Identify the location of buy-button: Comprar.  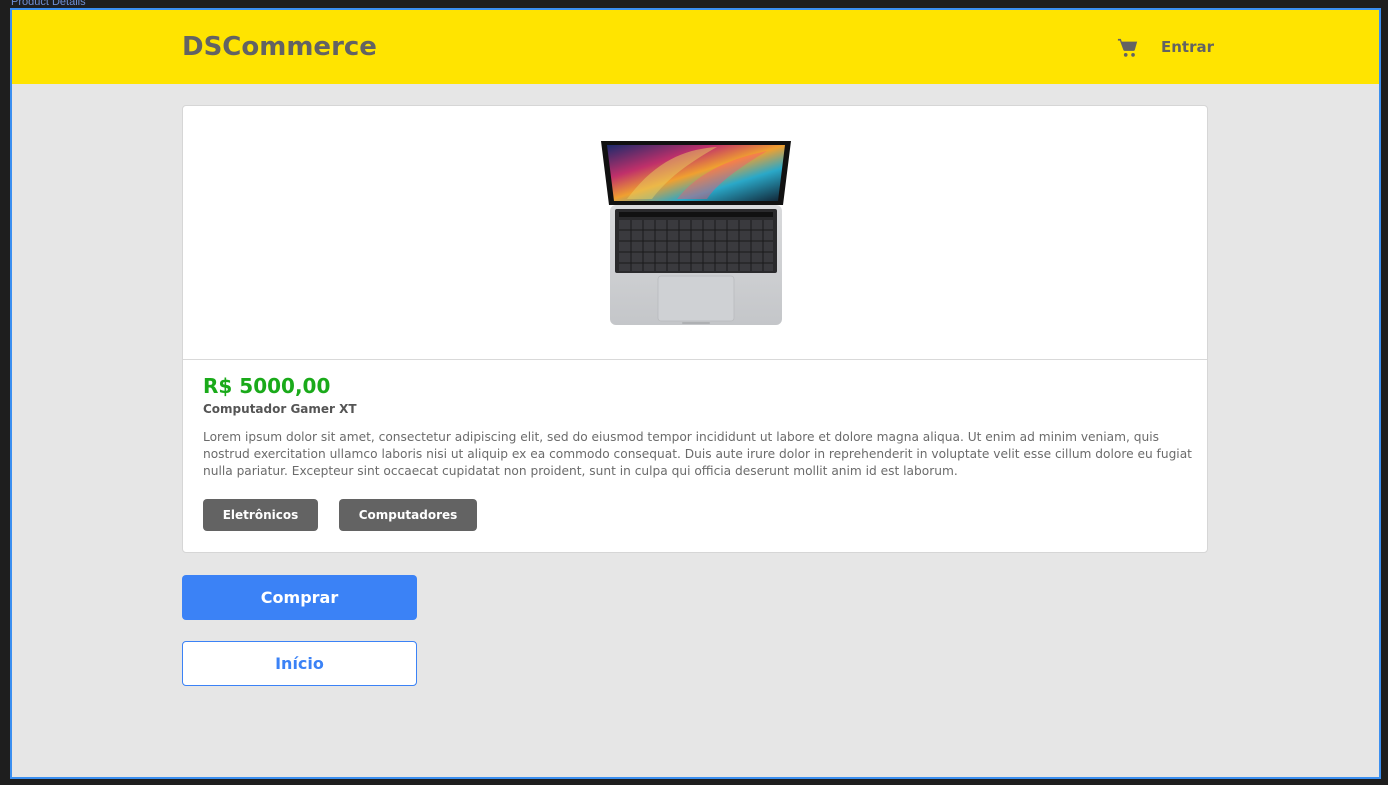
(299, 597).